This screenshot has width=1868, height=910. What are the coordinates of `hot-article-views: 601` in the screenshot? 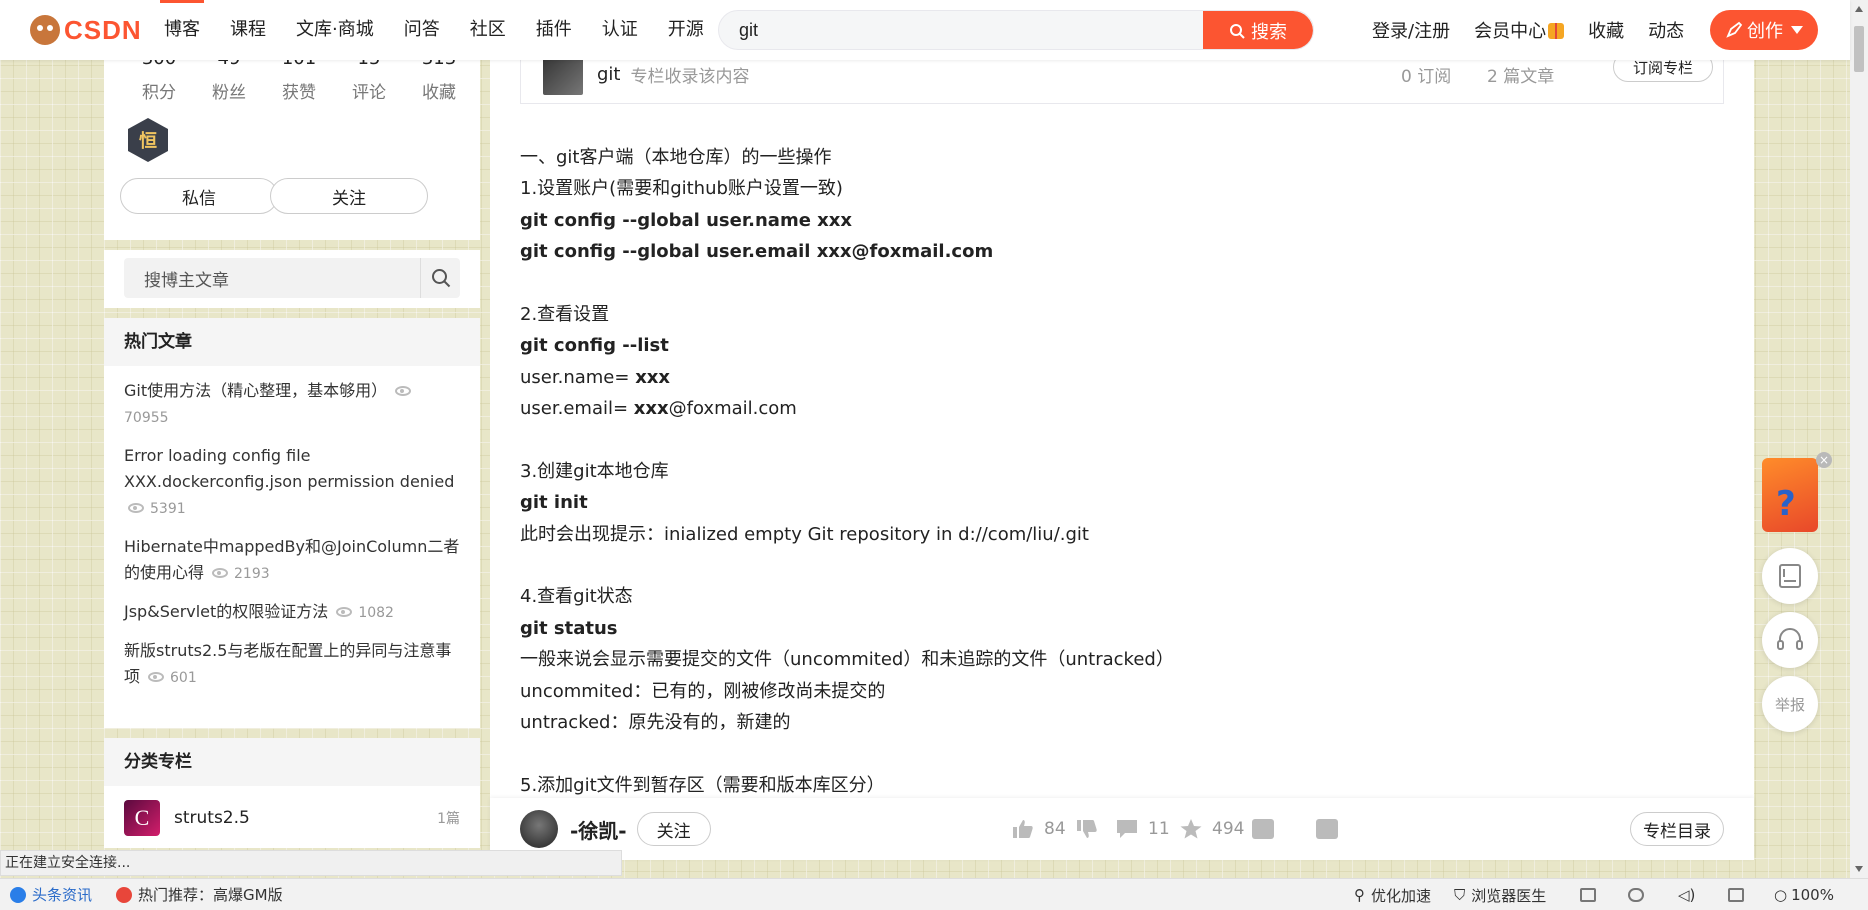 It's located at (183, 678).